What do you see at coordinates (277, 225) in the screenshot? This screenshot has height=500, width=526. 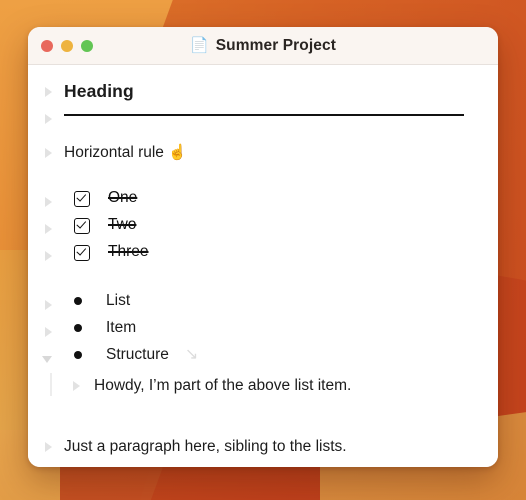 I see `block-content: Two` at bounding box center [277, 225].